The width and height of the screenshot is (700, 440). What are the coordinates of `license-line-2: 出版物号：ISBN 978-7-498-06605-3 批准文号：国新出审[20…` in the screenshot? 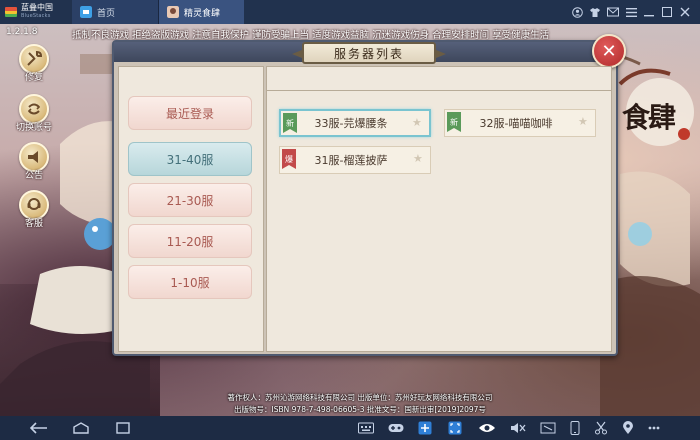 It's located at (360, 409).